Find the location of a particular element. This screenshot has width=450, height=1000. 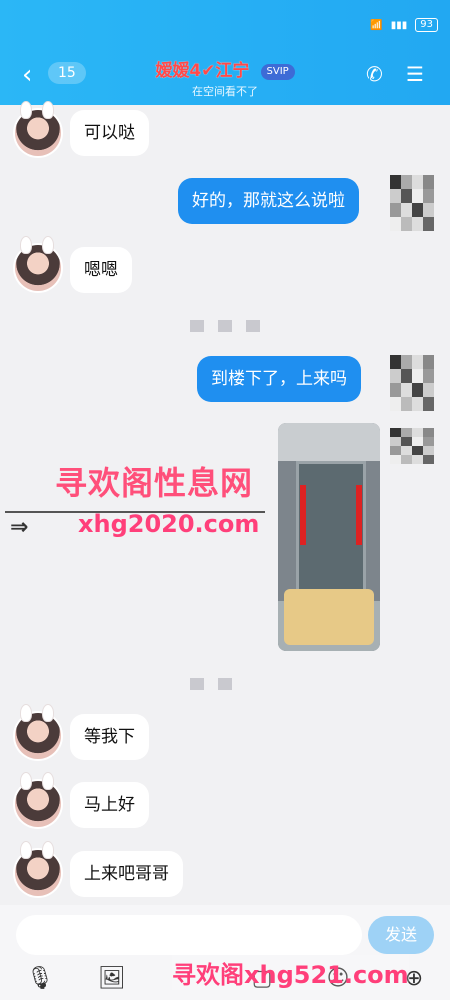

signal-icon: ▮▮▮ is located at coordinates (399, 25).